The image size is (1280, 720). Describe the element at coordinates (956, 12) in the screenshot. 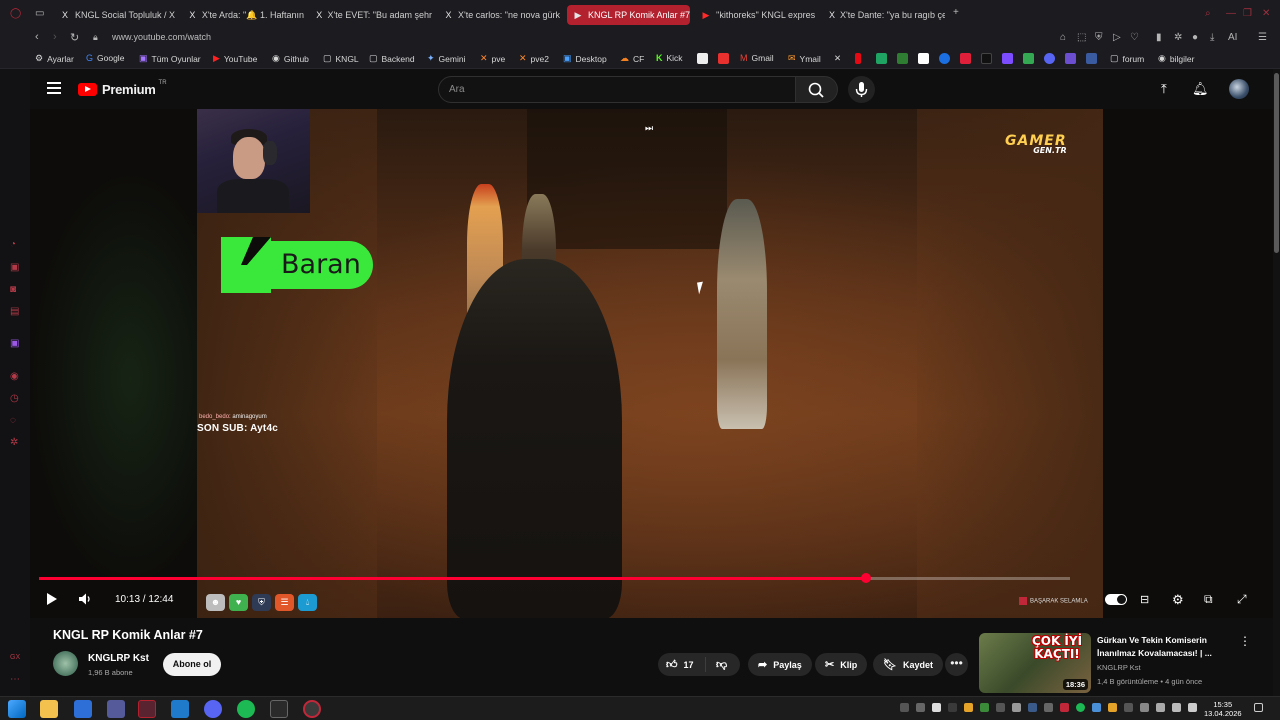

I see `new-tab-button: +` at that location.